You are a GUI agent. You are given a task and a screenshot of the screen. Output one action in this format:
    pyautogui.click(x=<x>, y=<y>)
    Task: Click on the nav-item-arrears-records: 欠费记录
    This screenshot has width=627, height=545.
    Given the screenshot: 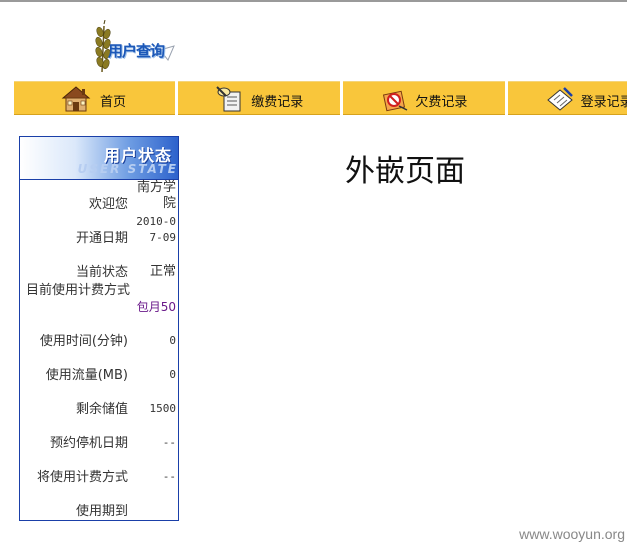 What is the action you would take?
    pyautogui.click(x=424, y=98)
    